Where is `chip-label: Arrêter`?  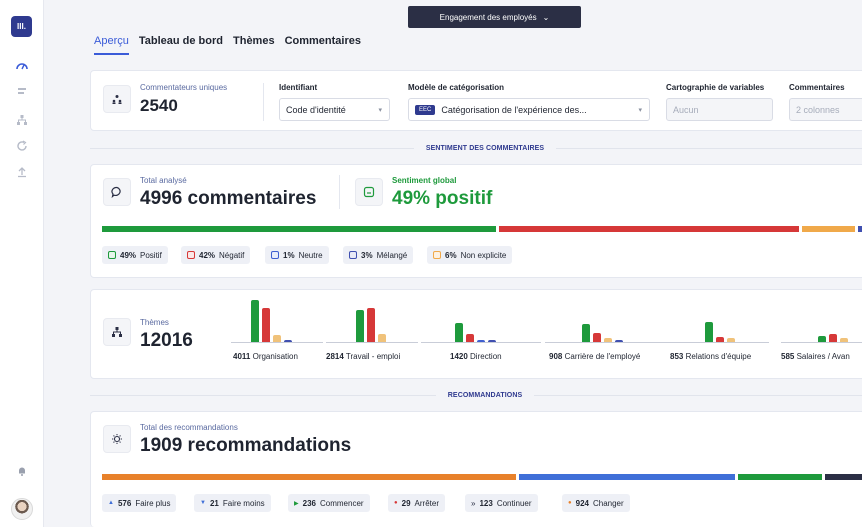 chip-label: Arrêter is located at coordinates (426, 503).